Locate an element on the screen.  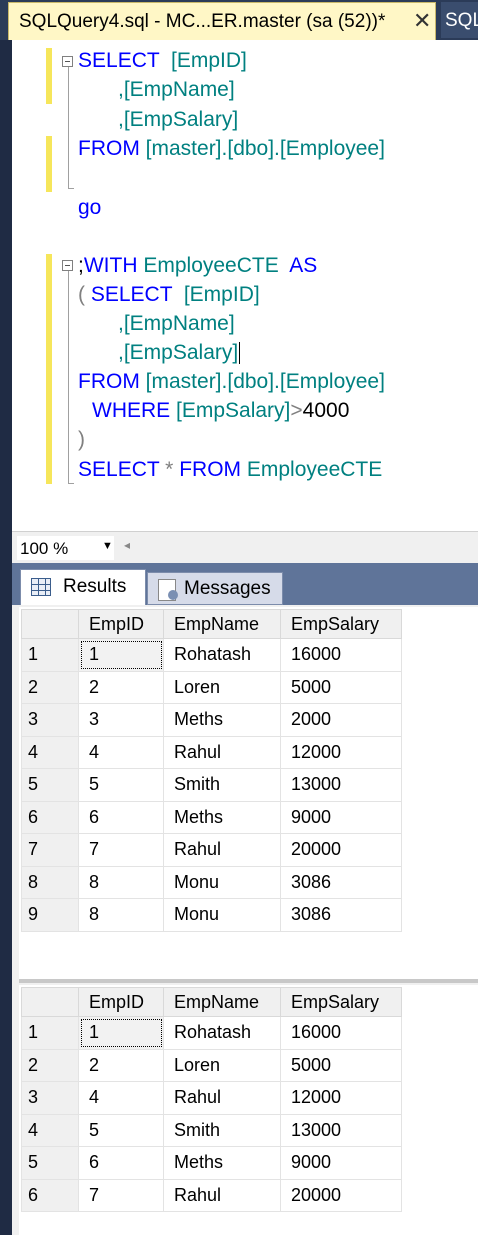
table-row: 5 6 Meths 9000 is located at coordinates (211, 1163).